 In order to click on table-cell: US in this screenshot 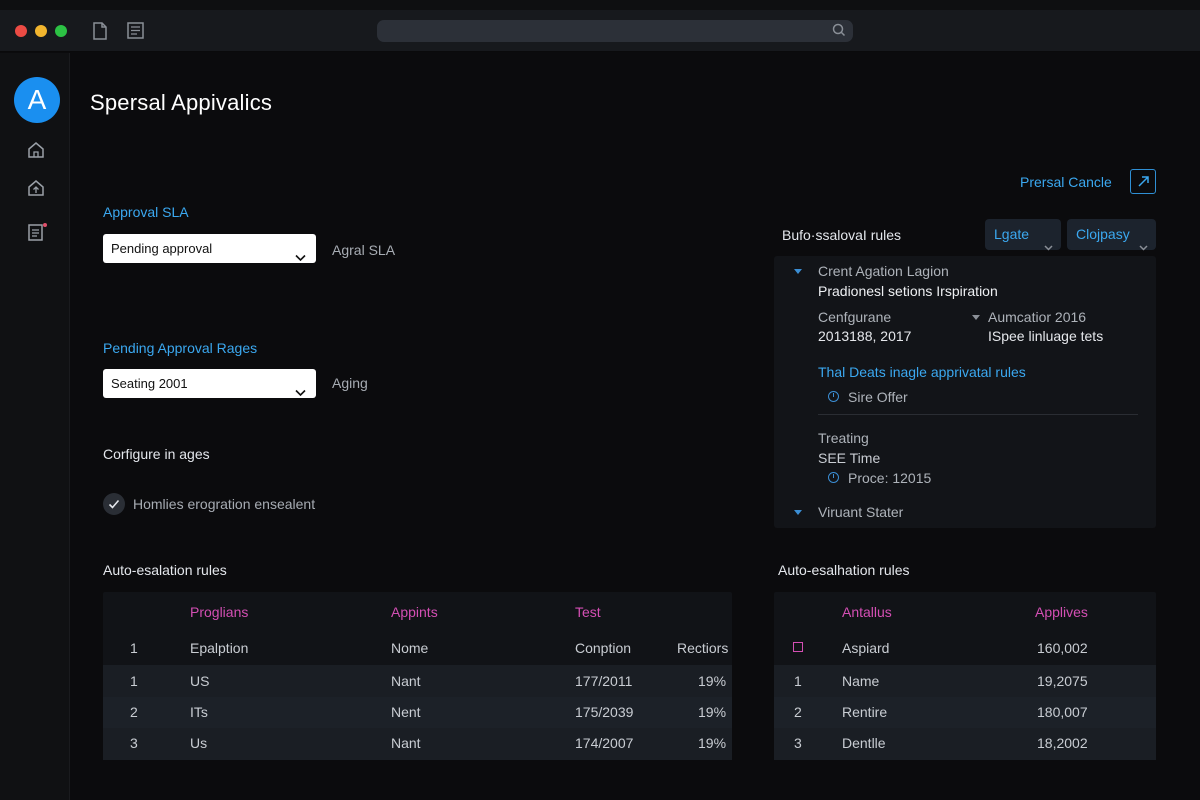, I will do `click(200, 681)`.